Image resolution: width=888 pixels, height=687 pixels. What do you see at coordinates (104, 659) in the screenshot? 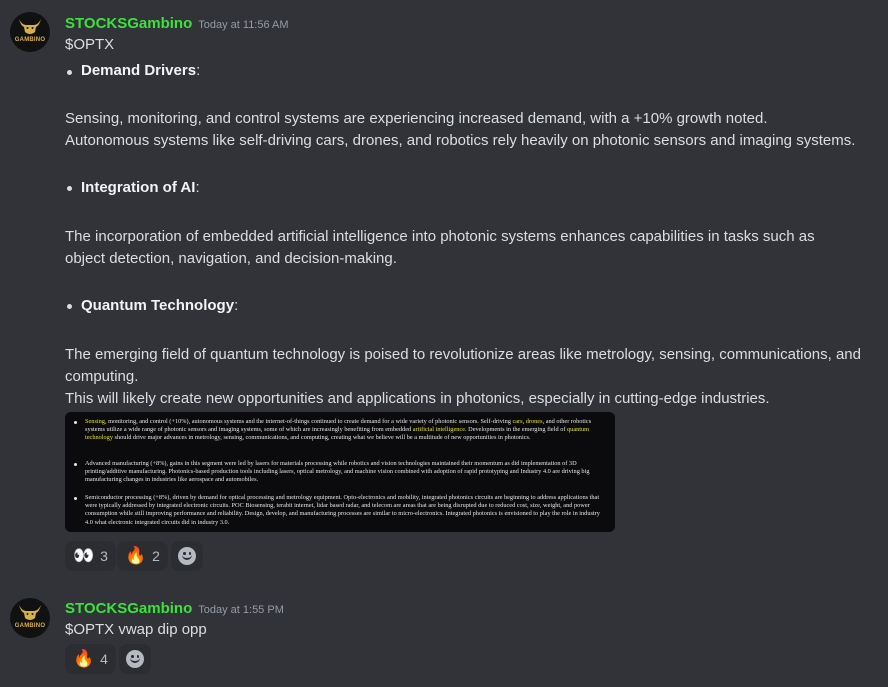
I see `reaction-count: 4` at bounding box center [104, 659].